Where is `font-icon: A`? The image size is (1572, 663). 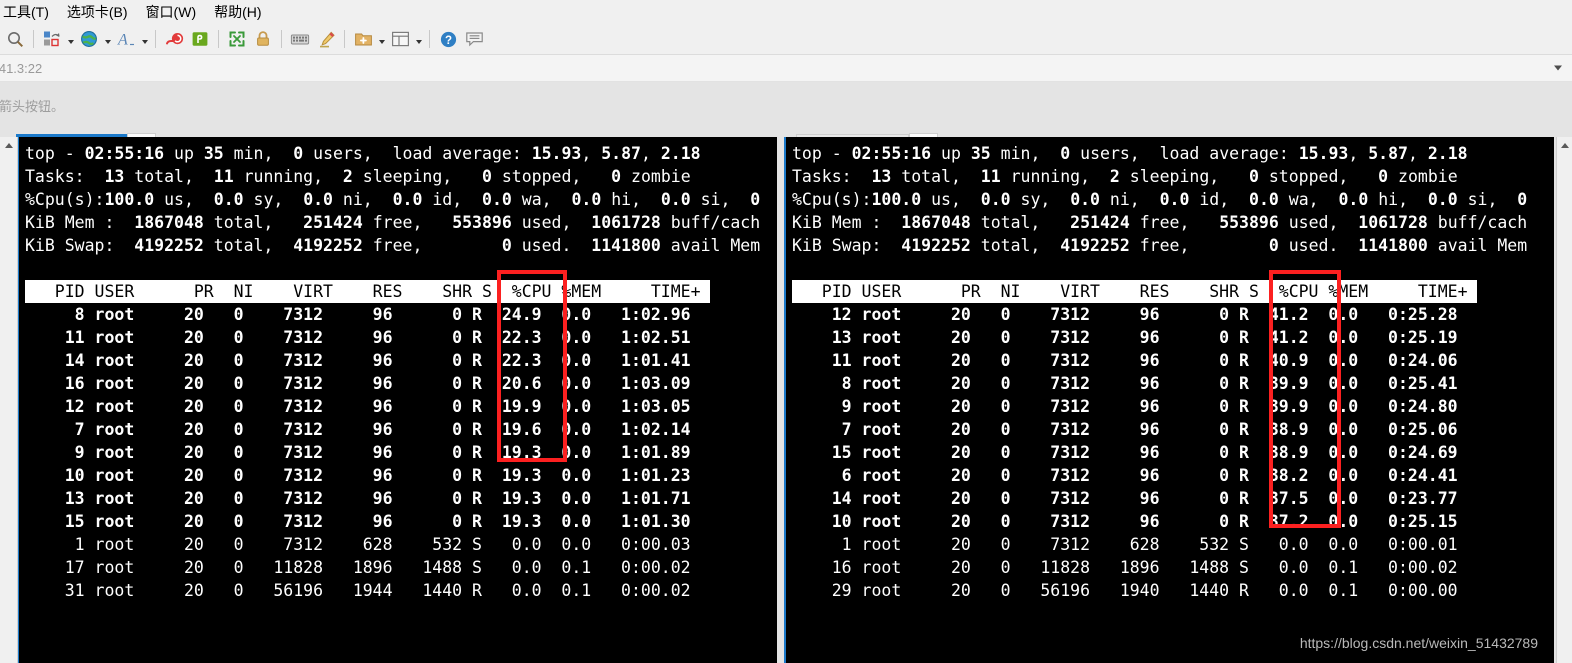 font-icon: A is located at coordinates (126, 39).